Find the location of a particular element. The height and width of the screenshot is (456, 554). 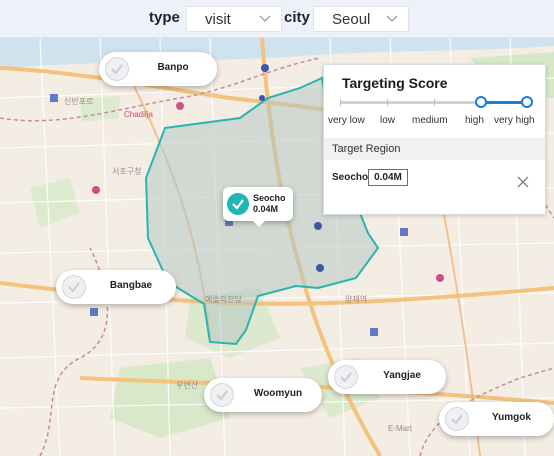

level-label: high is located at coordinates (474, 120).